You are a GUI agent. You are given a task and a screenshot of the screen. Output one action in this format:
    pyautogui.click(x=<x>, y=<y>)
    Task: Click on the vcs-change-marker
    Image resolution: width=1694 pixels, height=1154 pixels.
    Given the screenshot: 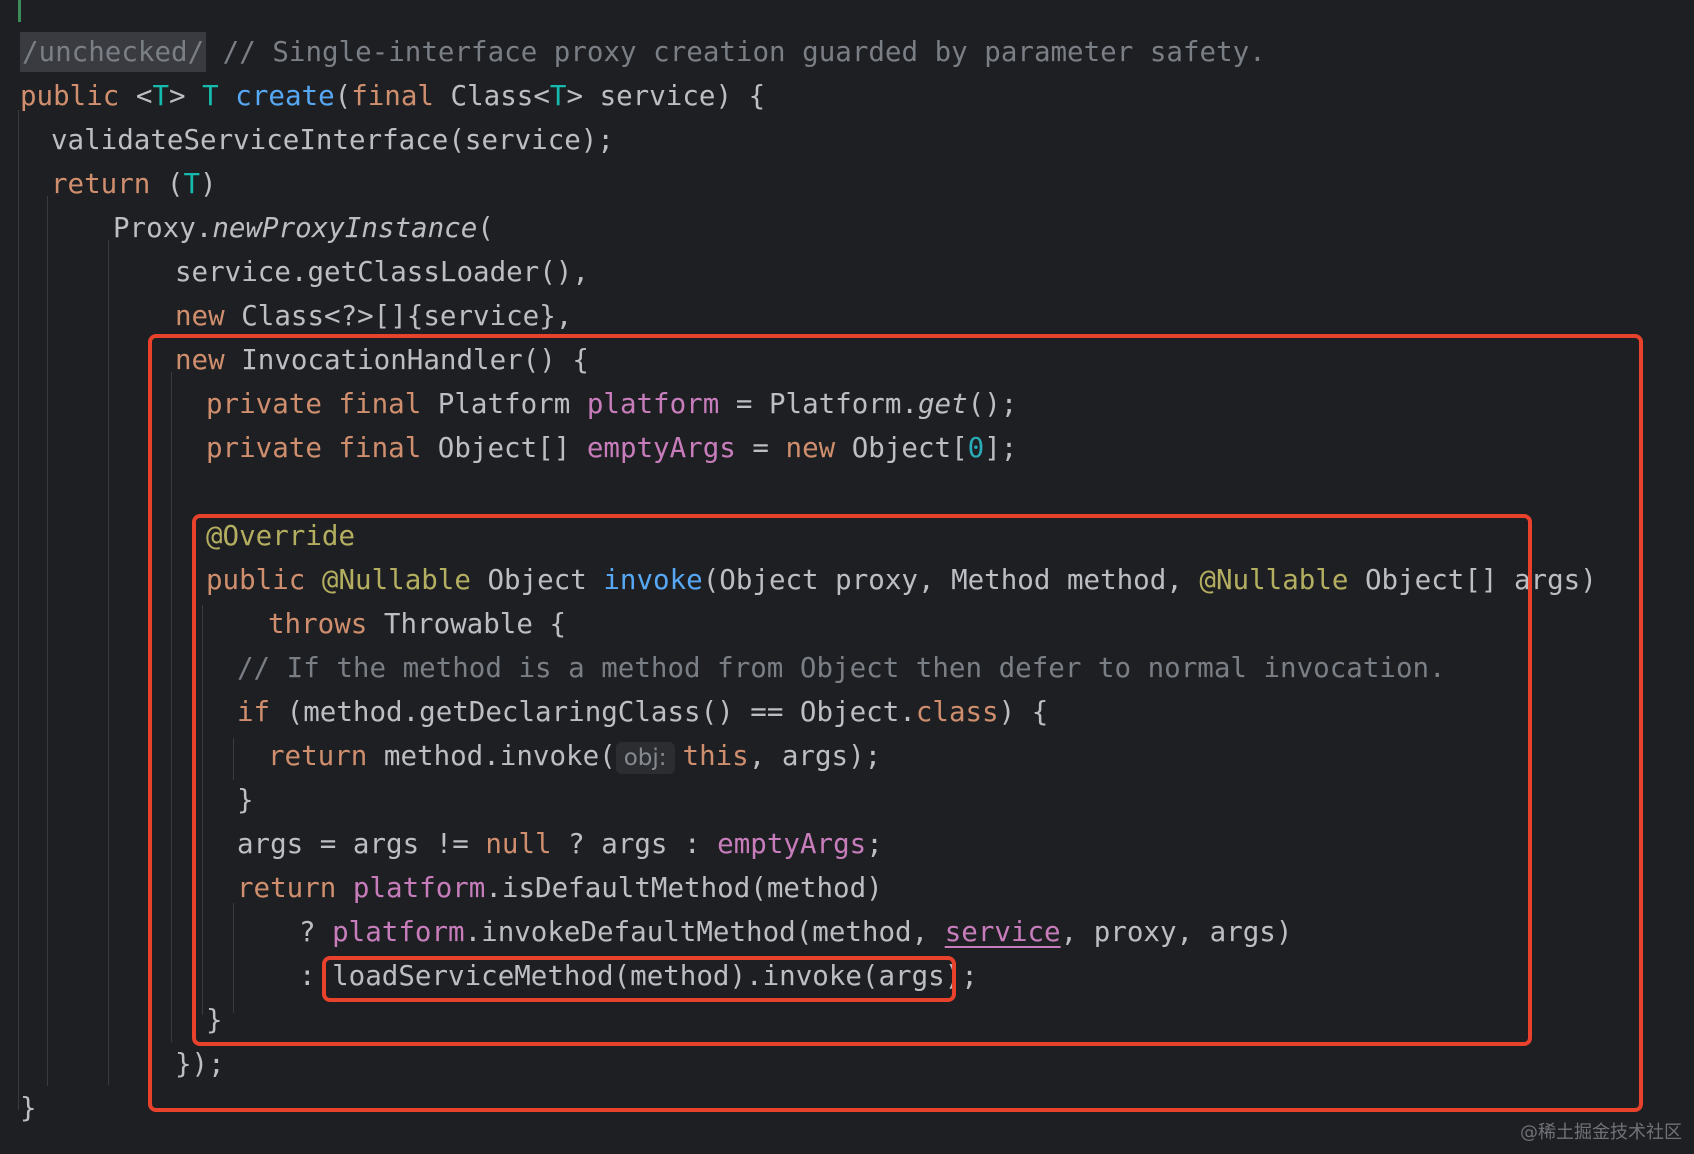 What is the action you would take?
    pyautogui.click(x=19, y=11)
    